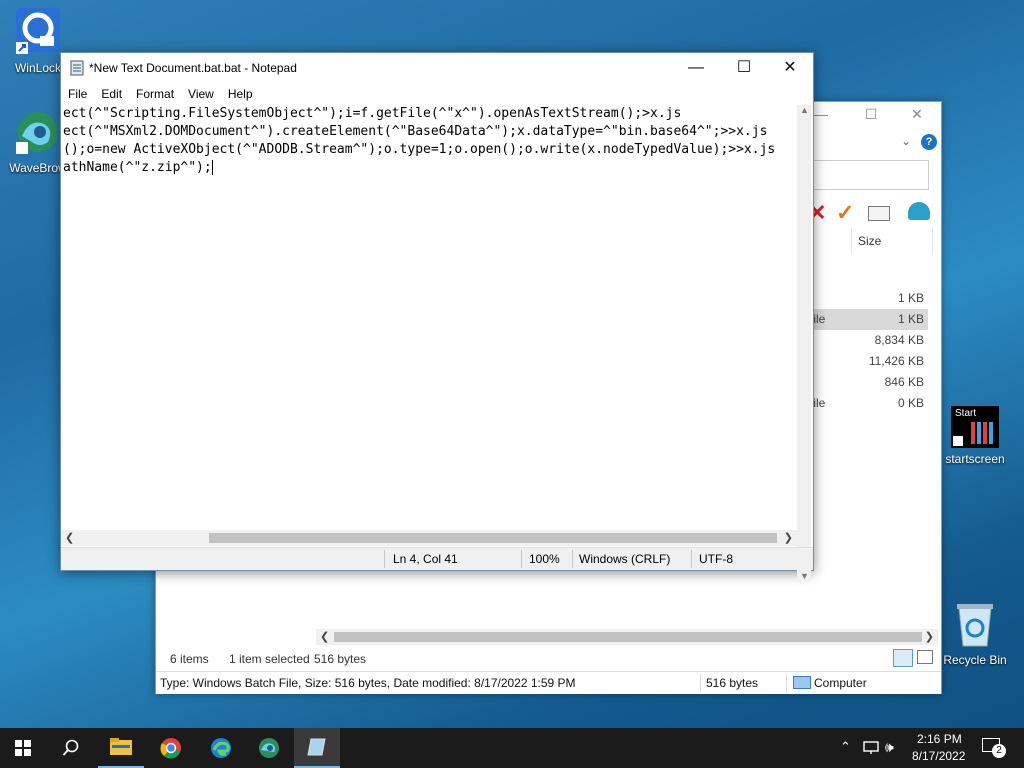 The width and height of the screenshot is (1024, 768). Describe the element at coordinates (437, 94) in the screenshot. I see `menu-bar: File Edit Format View Help` at that location.